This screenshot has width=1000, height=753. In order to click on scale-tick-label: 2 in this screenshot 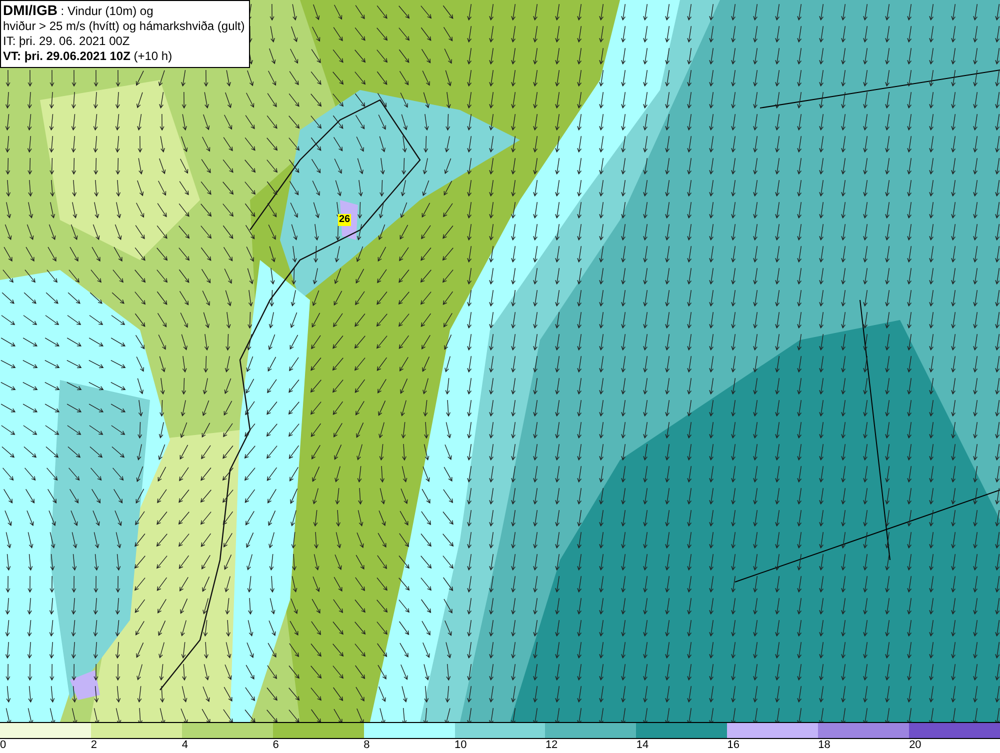, I will do `click(94, 746)`.